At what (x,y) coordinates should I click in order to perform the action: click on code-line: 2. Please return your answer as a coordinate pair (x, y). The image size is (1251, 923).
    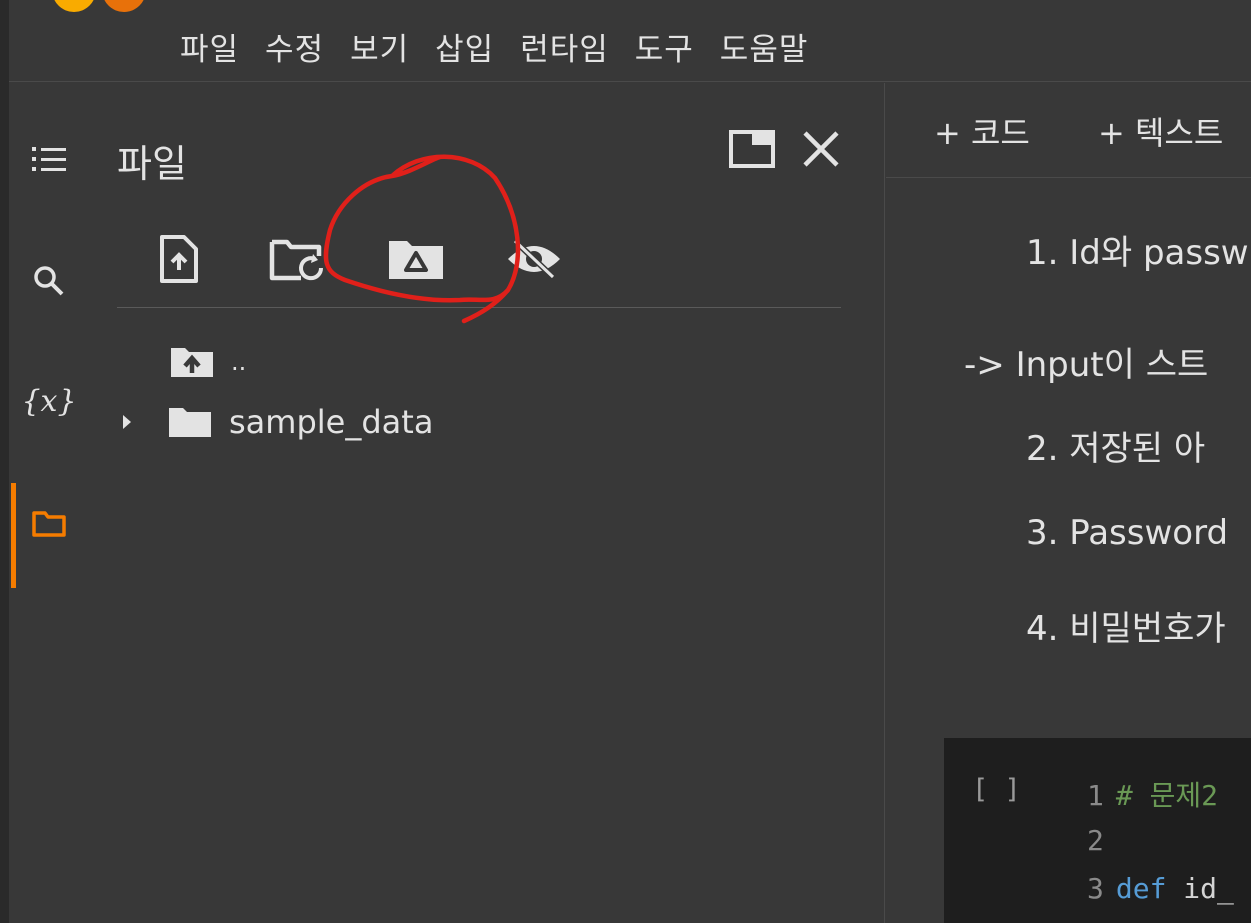
    Looking at the image, I should click on (1101, 840).